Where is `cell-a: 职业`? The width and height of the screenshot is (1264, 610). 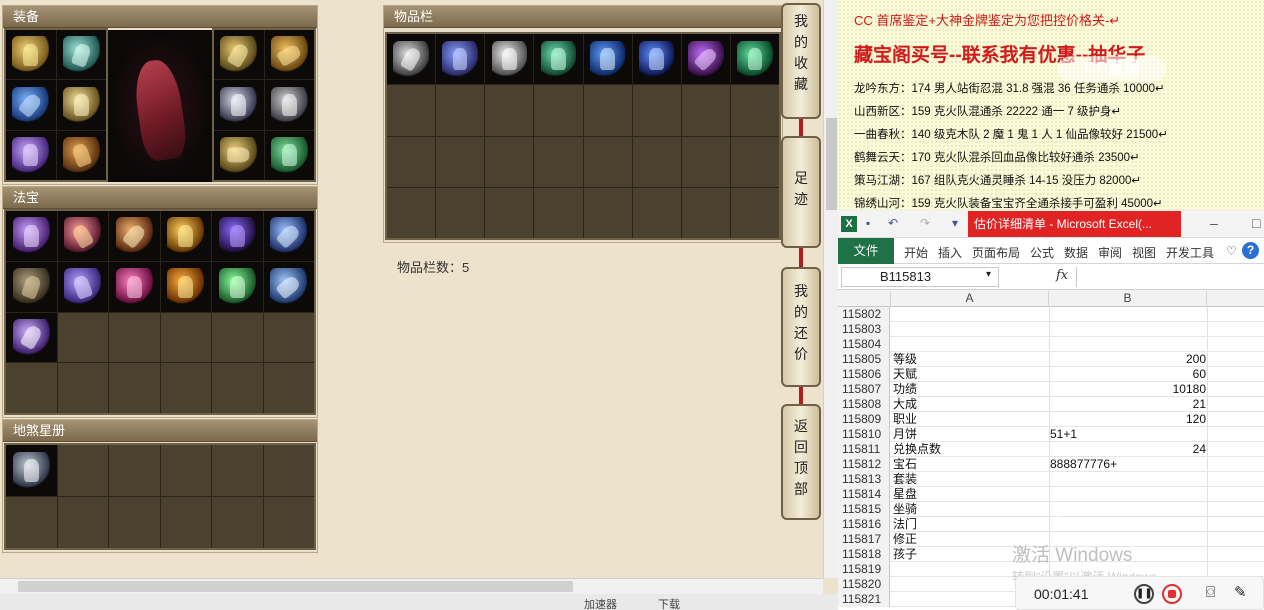
cell-a: 职业 is located at coordinates (970, 419).